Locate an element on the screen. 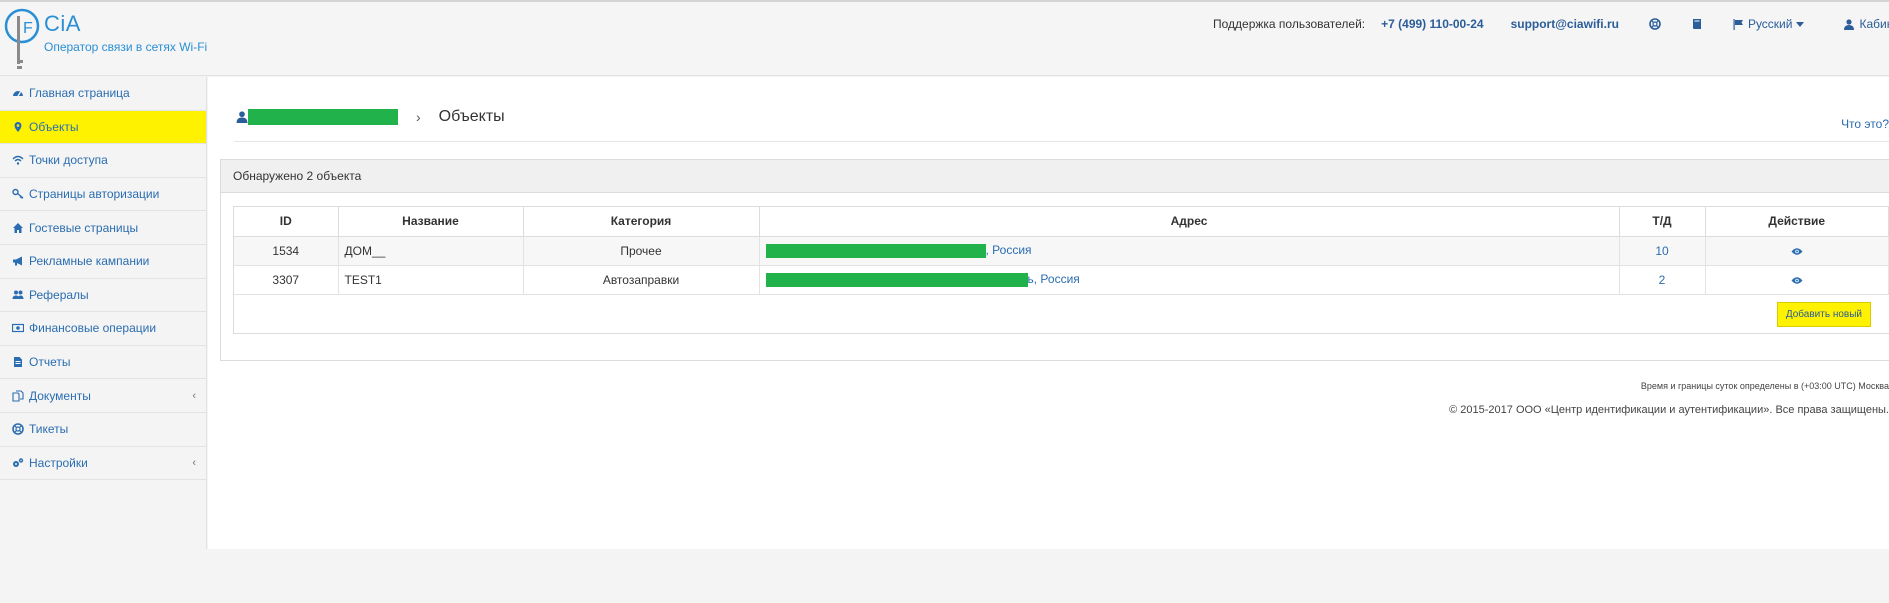 The height and width of the screenshot is (603, 1889). add-new-button: Добавить новый is located at coordinates (1823, 314).